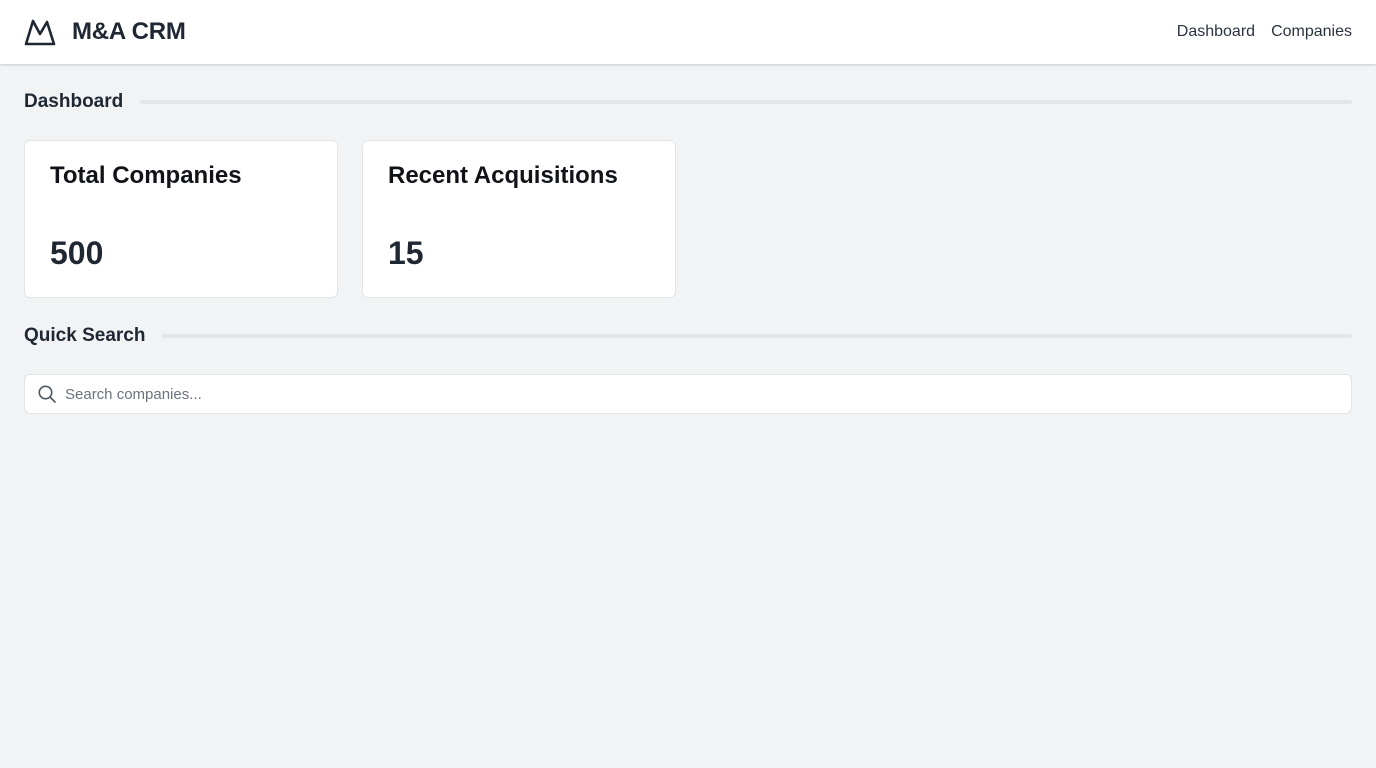  Describe the element at coordinates (1256, 32) in the screenshot. I see `main-nav: Dashboard Companies` at that location.